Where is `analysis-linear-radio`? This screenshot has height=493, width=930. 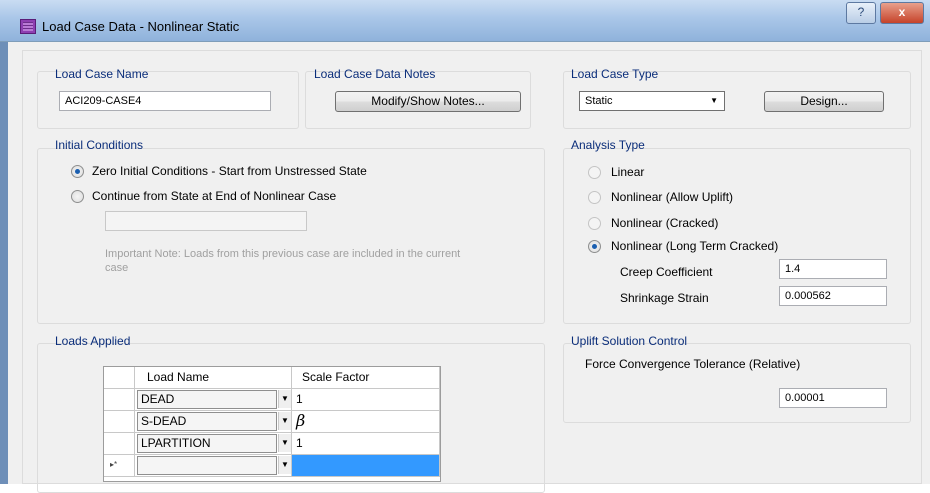 analysis-linear-radio is located at coordinates (594, 172).